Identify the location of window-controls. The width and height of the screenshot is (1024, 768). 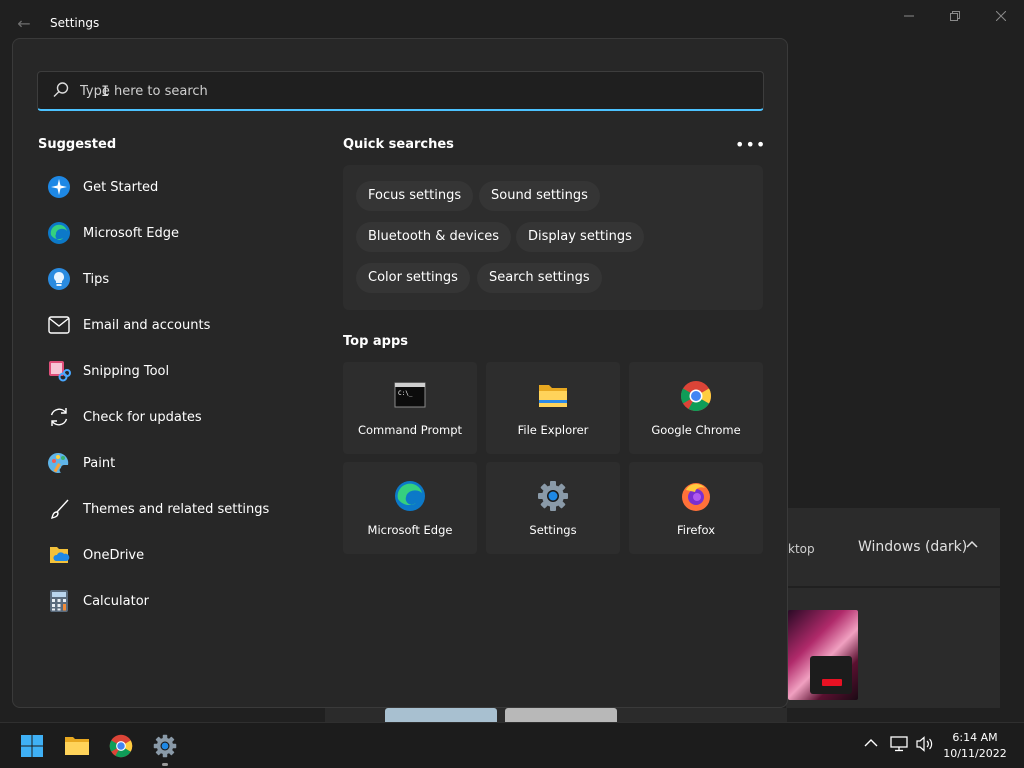
(955, 16).